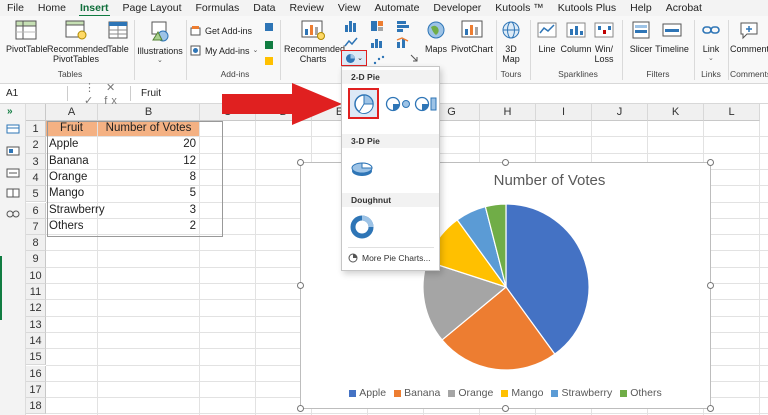 This screenshot has height=415, width=768. I want to click on table-cell-votes: 12, so click(148, 161).